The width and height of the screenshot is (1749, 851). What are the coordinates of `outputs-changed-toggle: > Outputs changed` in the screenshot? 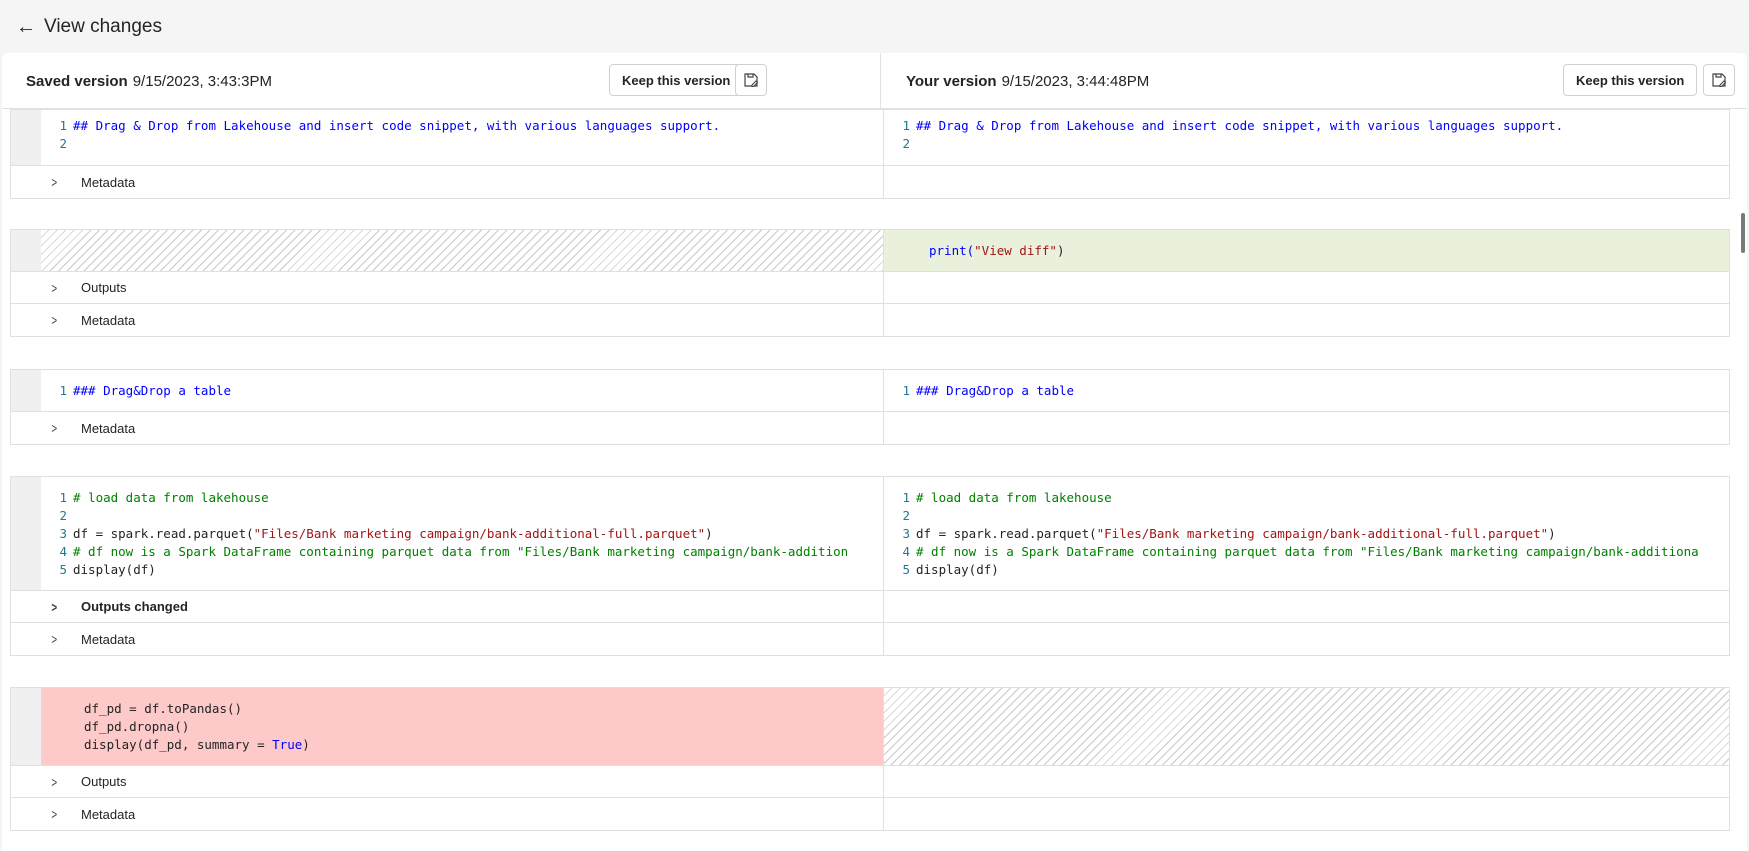 It's located at (447, 606).